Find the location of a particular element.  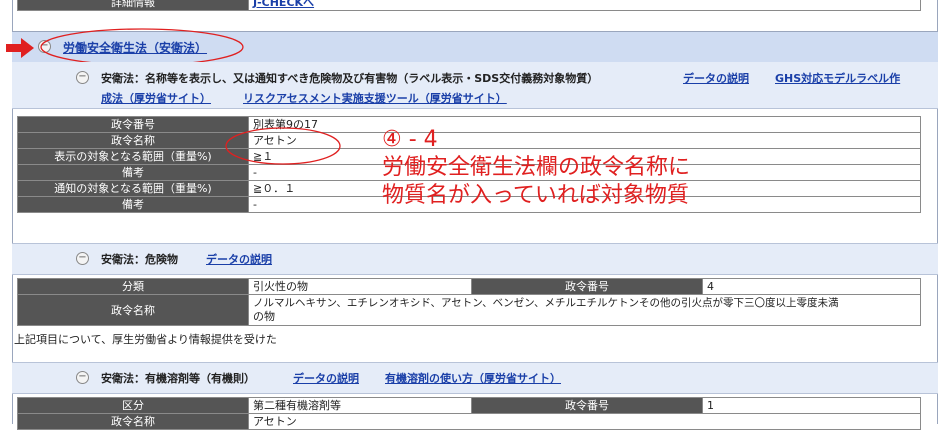

table-row: 政令名称 アセトン is located at coordinates (469, 421).